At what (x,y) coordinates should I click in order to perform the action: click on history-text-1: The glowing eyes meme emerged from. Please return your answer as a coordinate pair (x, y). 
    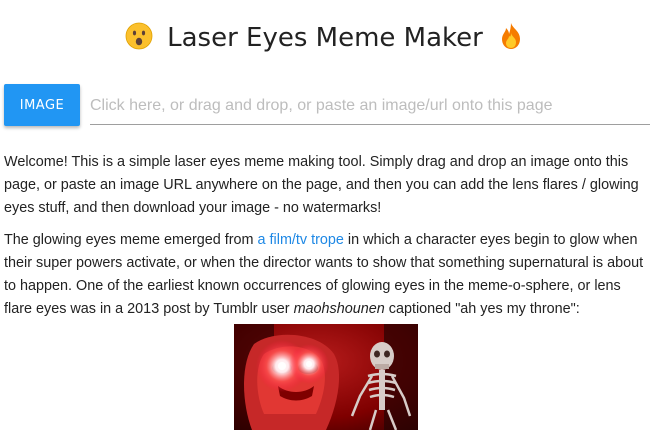
    Looking at the image, I should click on (131, 240).